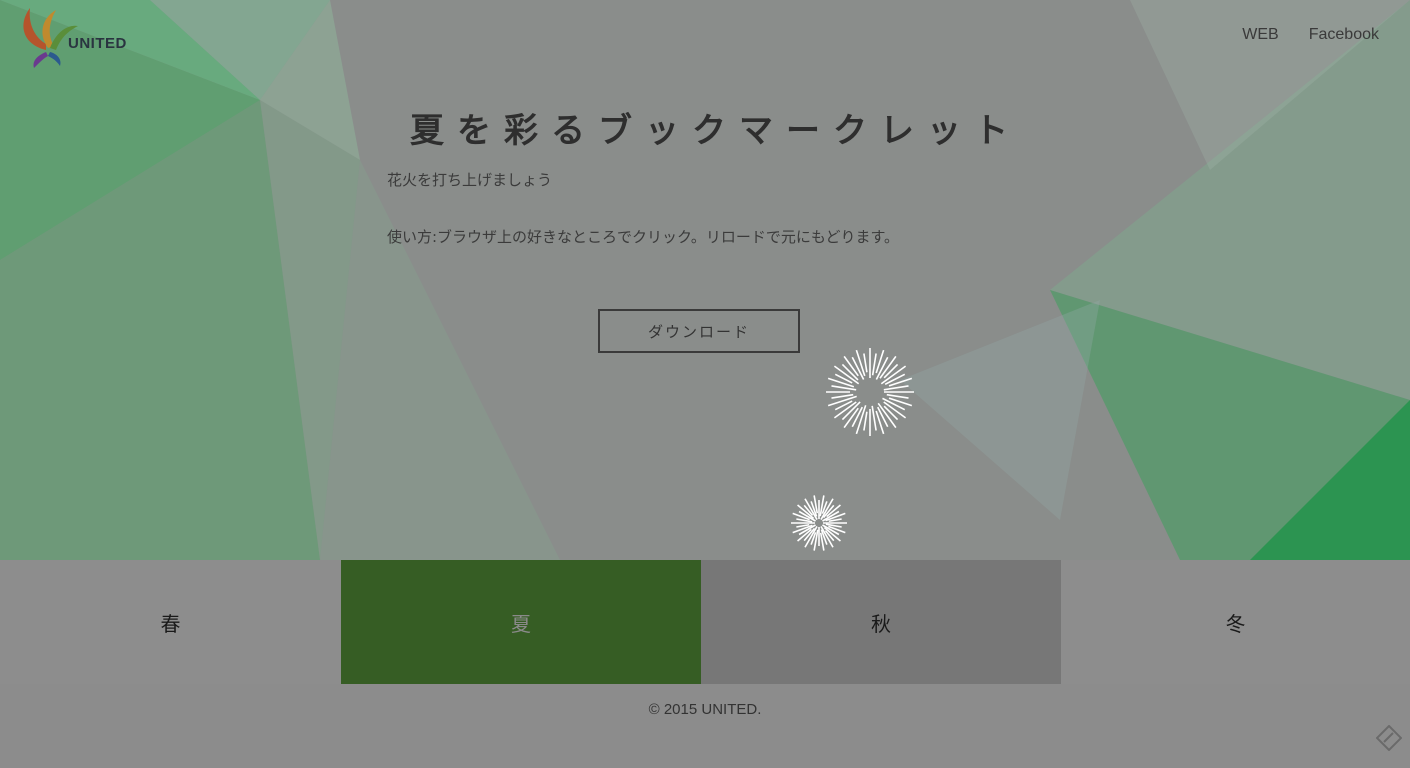 The height and width of the screenshot is (768, 1410). What do you see at coordinates (715, 131) in the screenshot?
I see `page-title: 夏を彩るブックマークレット` at bounding box center [715, 131].